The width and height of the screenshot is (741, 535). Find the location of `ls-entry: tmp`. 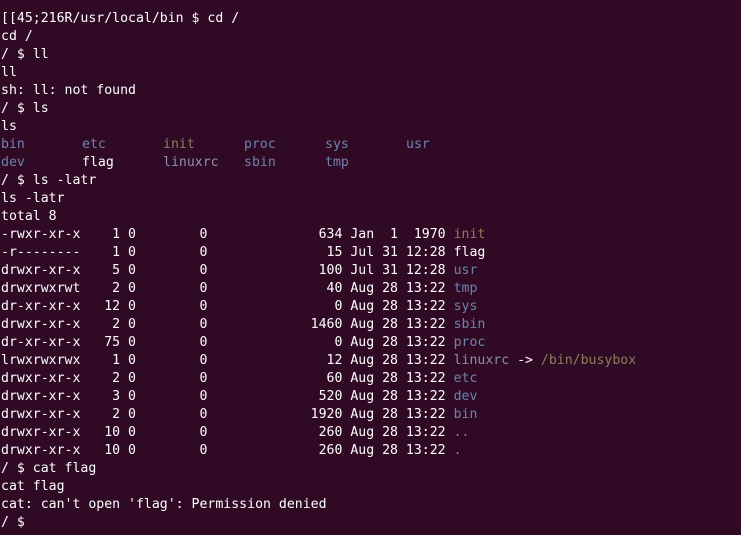

ls-entry: tmp is located at coordinates (337, 162).